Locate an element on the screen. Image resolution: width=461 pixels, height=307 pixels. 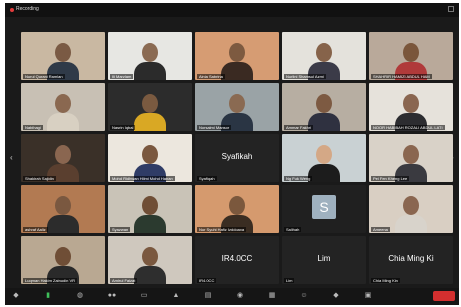
participant-name-label: ashraf Aaliz is located at coordinates (35, 229).